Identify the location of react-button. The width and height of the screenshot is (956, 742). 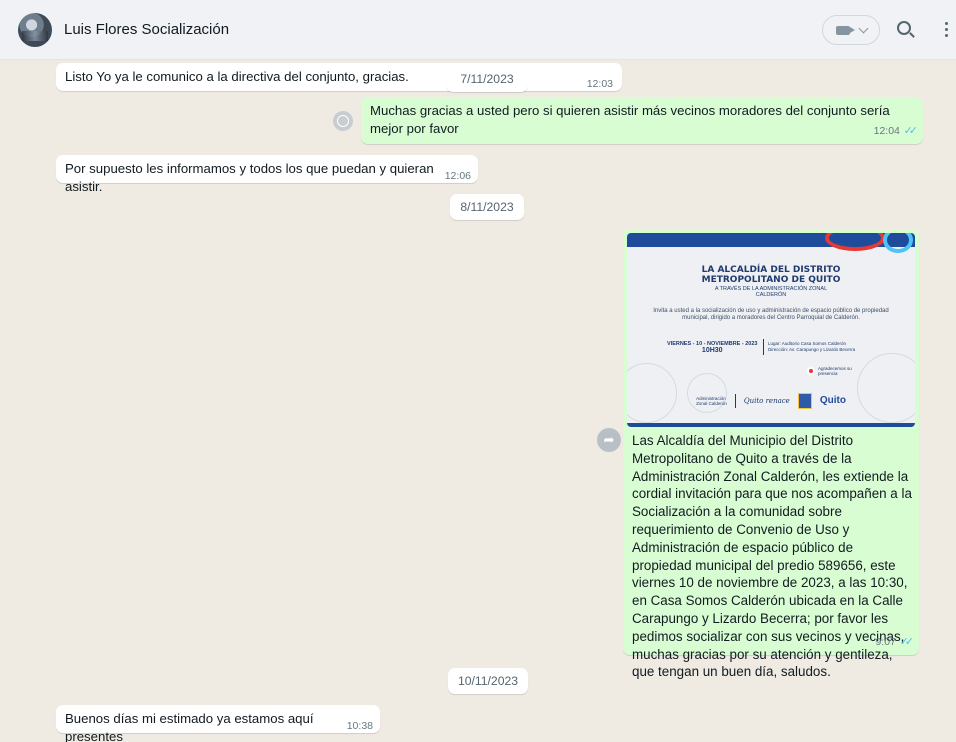
(343, 121).